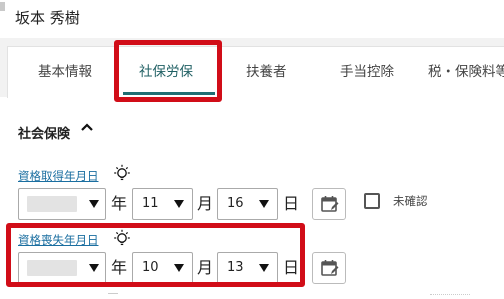  I want to click on unconfirmed-checkbox, so click(372, 201).